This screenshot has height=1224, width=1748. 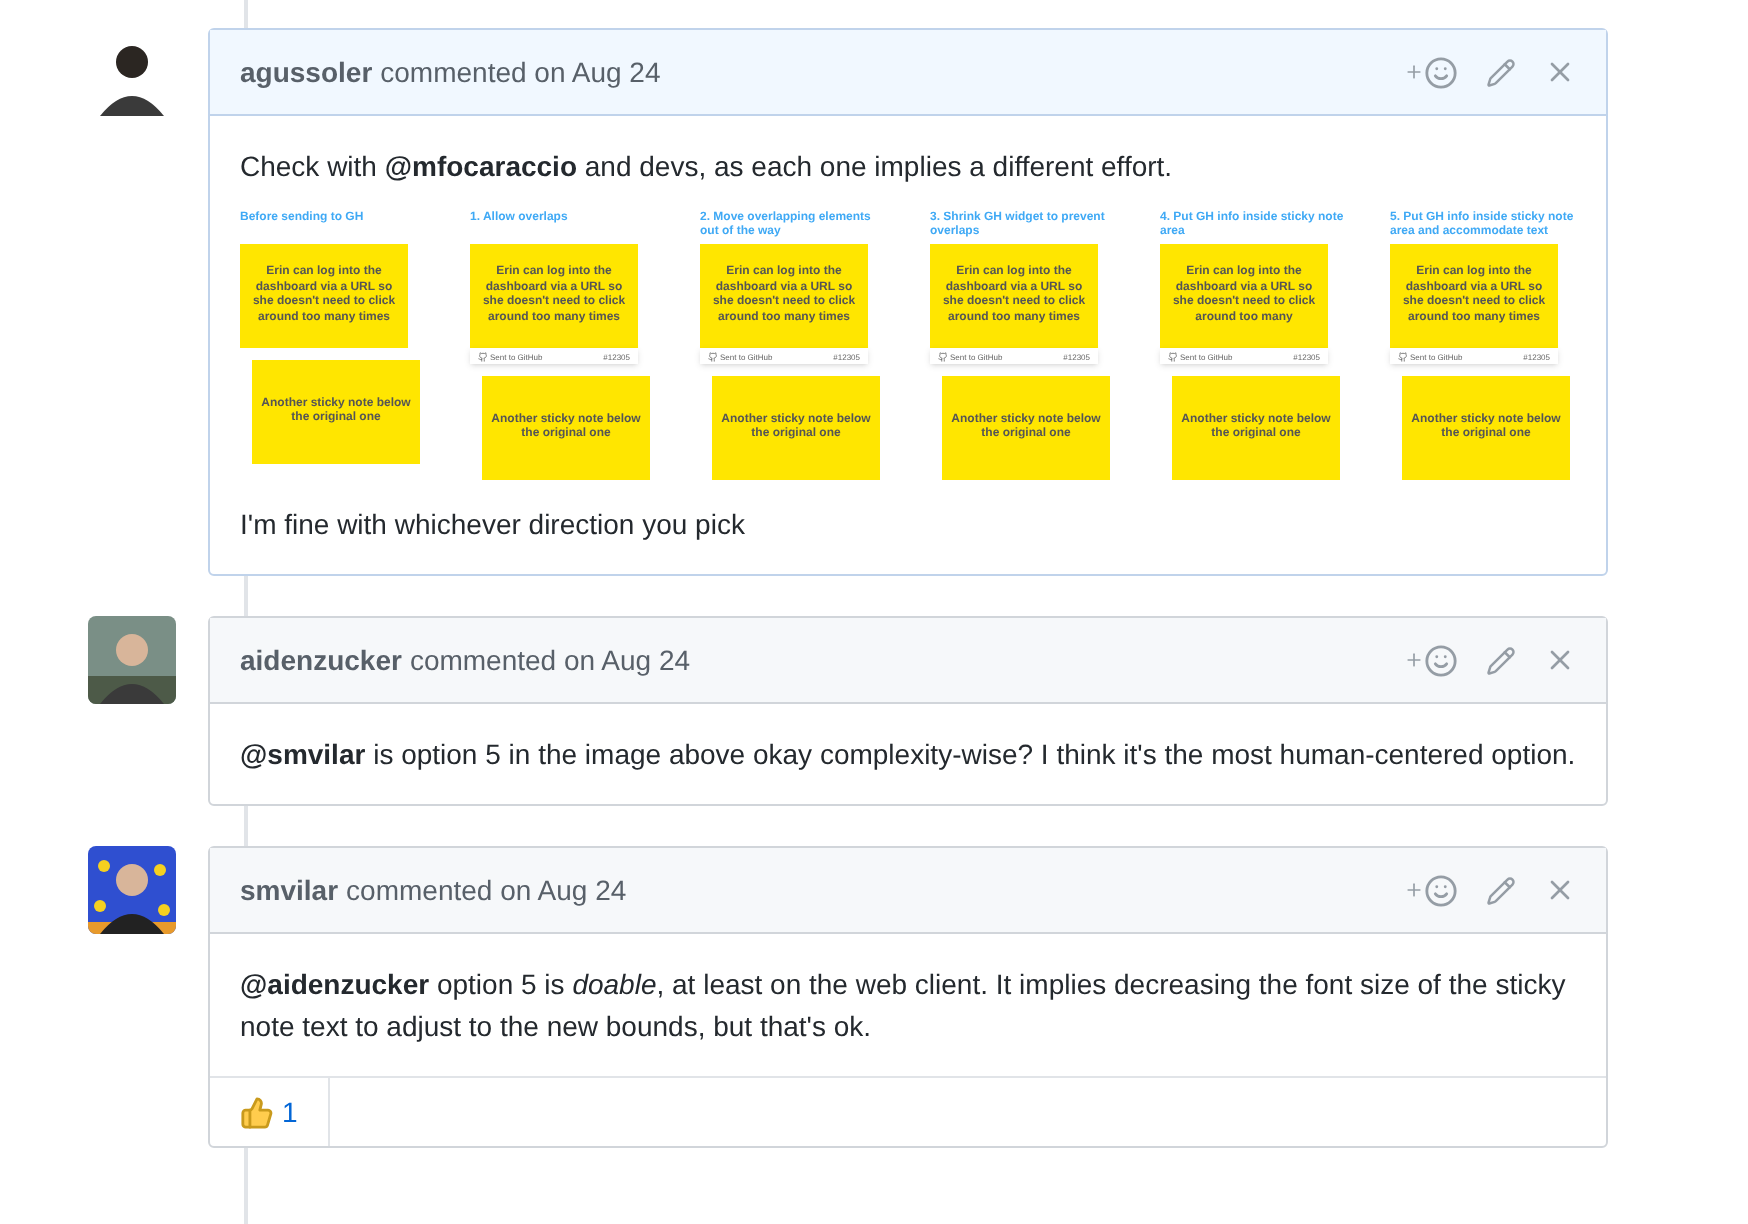 I want to click on comment-text: @smvilar is option 5 in the image above okay complexity-wise? I think it's the most human-centered option., so click(x=908, y=755).